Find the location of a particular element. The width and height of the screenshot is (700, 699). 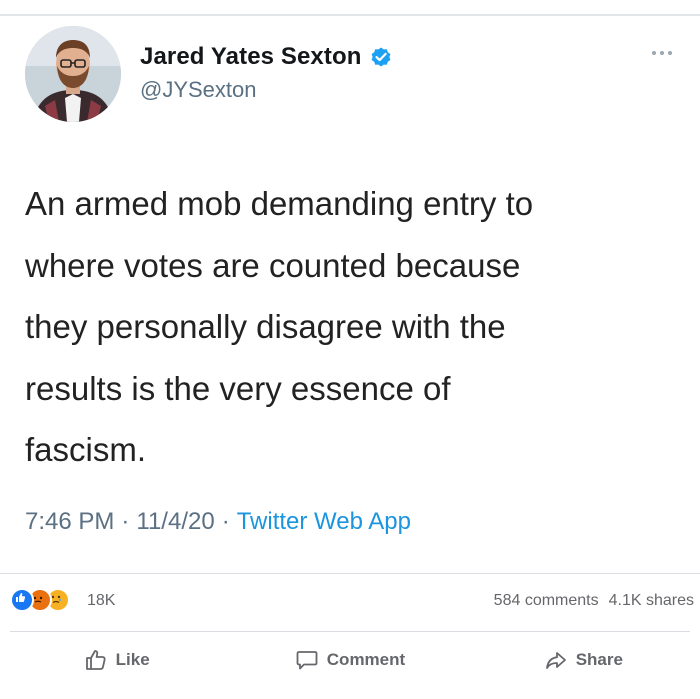

share-label: Share is located at coordinates (599, 659).